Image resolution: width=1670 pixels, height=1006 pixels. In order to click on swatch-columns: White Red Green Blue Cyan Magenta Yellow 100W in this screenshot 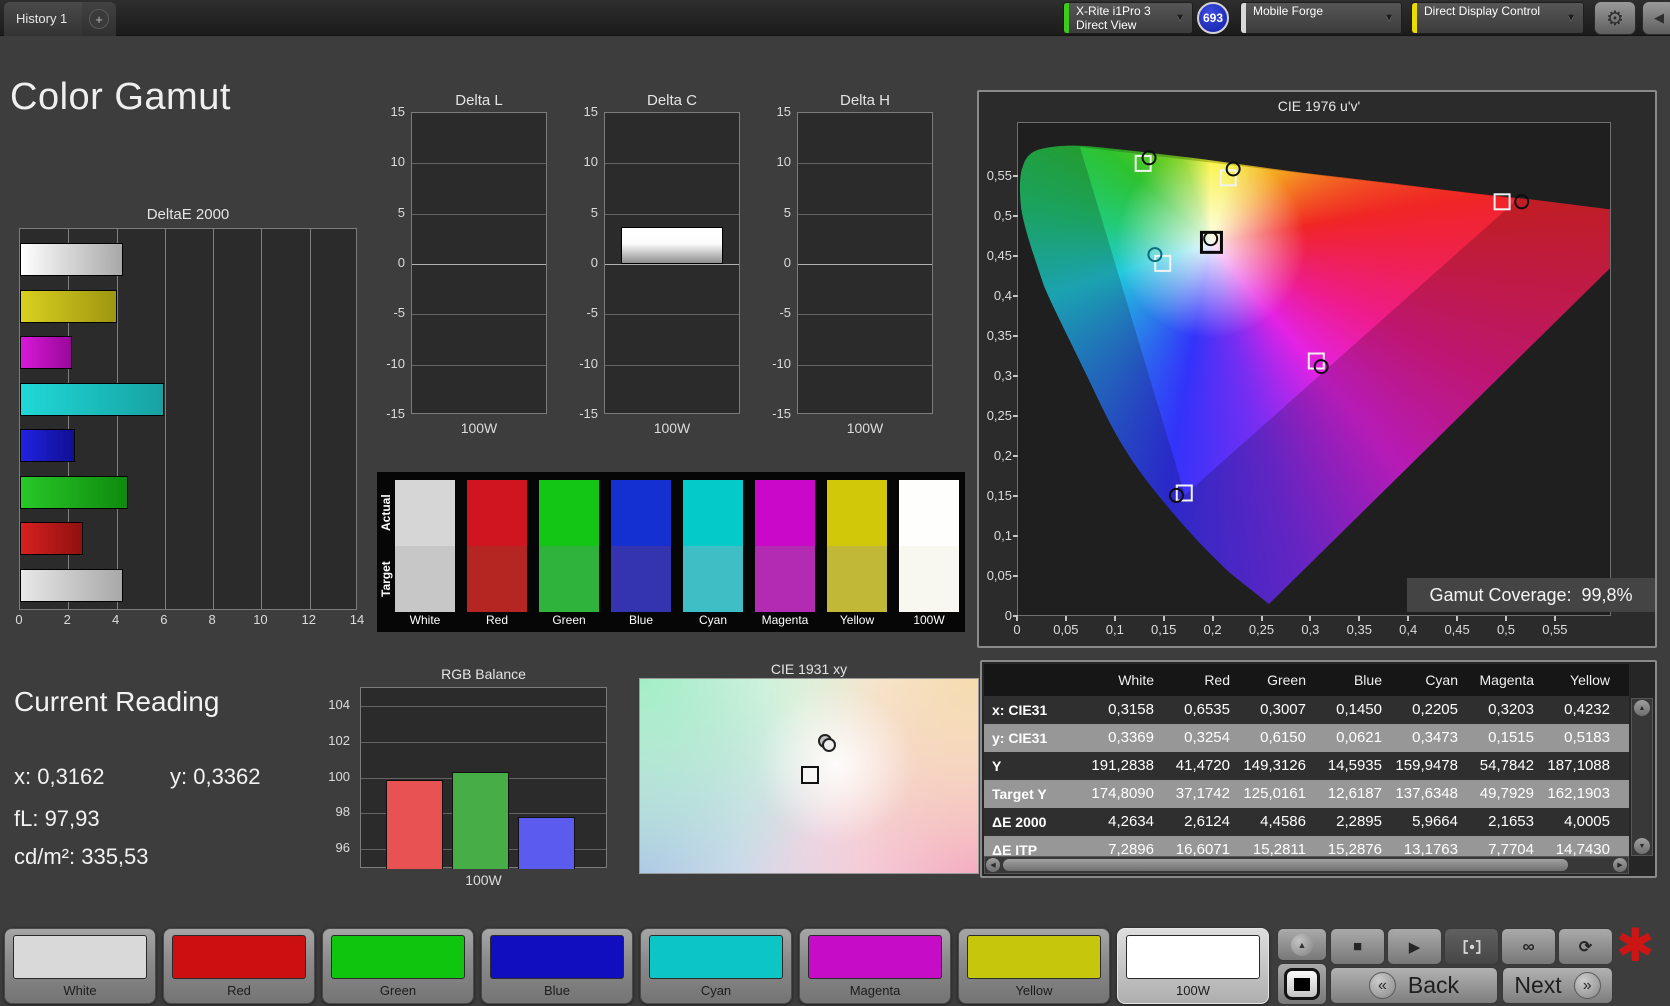, I will do `click(671, 552)`.